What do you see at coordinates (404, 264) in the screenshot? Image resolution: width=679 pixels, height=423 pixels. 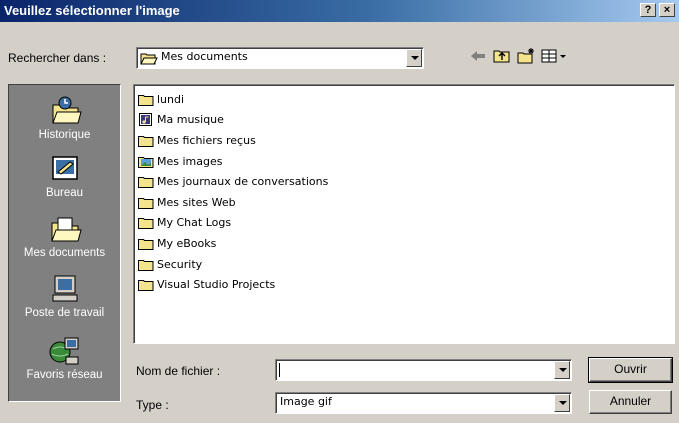 I see `list-item: Security` at bounding box center [404, 264].